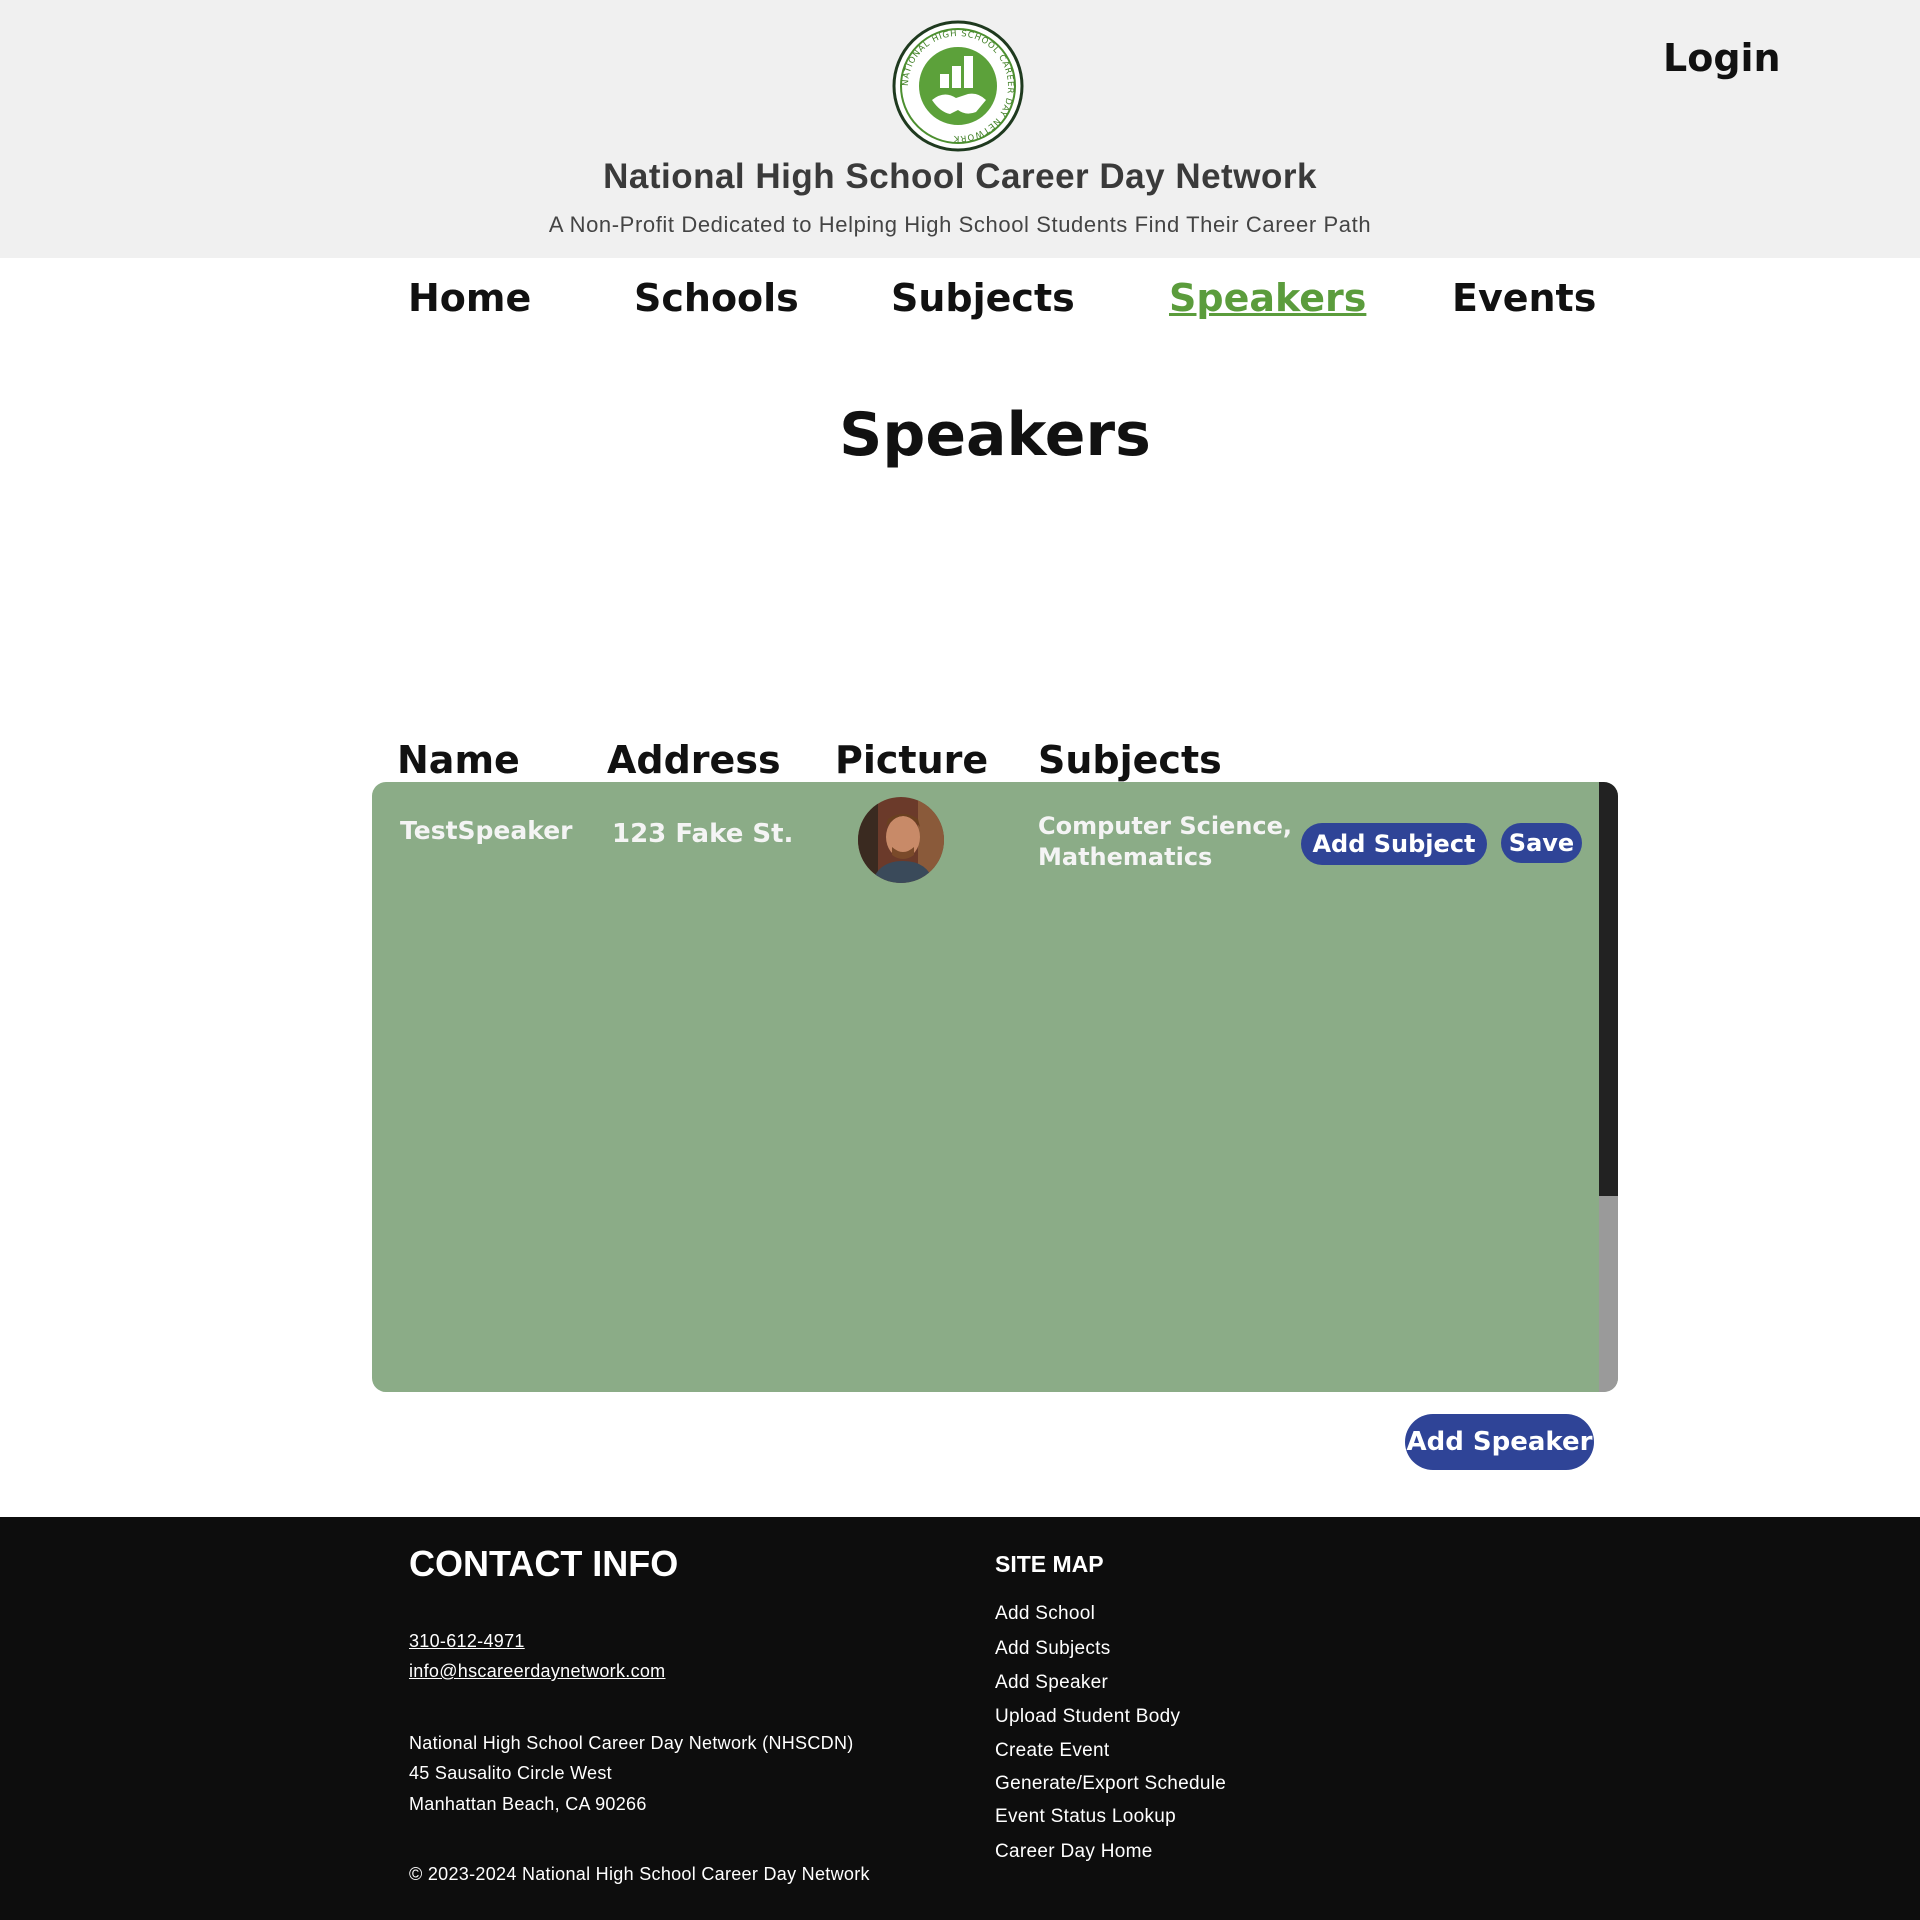  What do you see at coordinates (960, 176) in the screenshot?
I see `site-title: National High School Career Day Network` at bounding box center [960, 176].